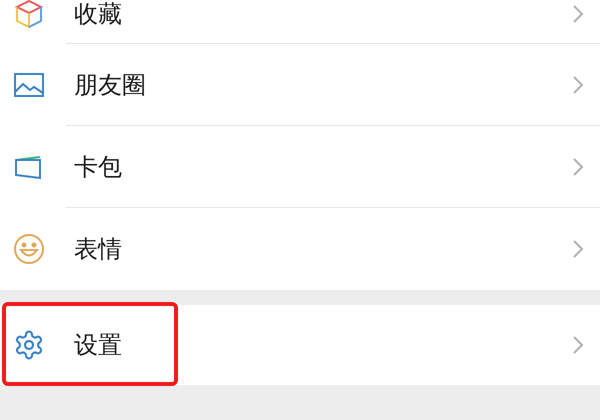 This screenshot has width=600, height=420. Describe the element at coordinates (29, 85) in the screenshot. I see `picture-icon` at that location.